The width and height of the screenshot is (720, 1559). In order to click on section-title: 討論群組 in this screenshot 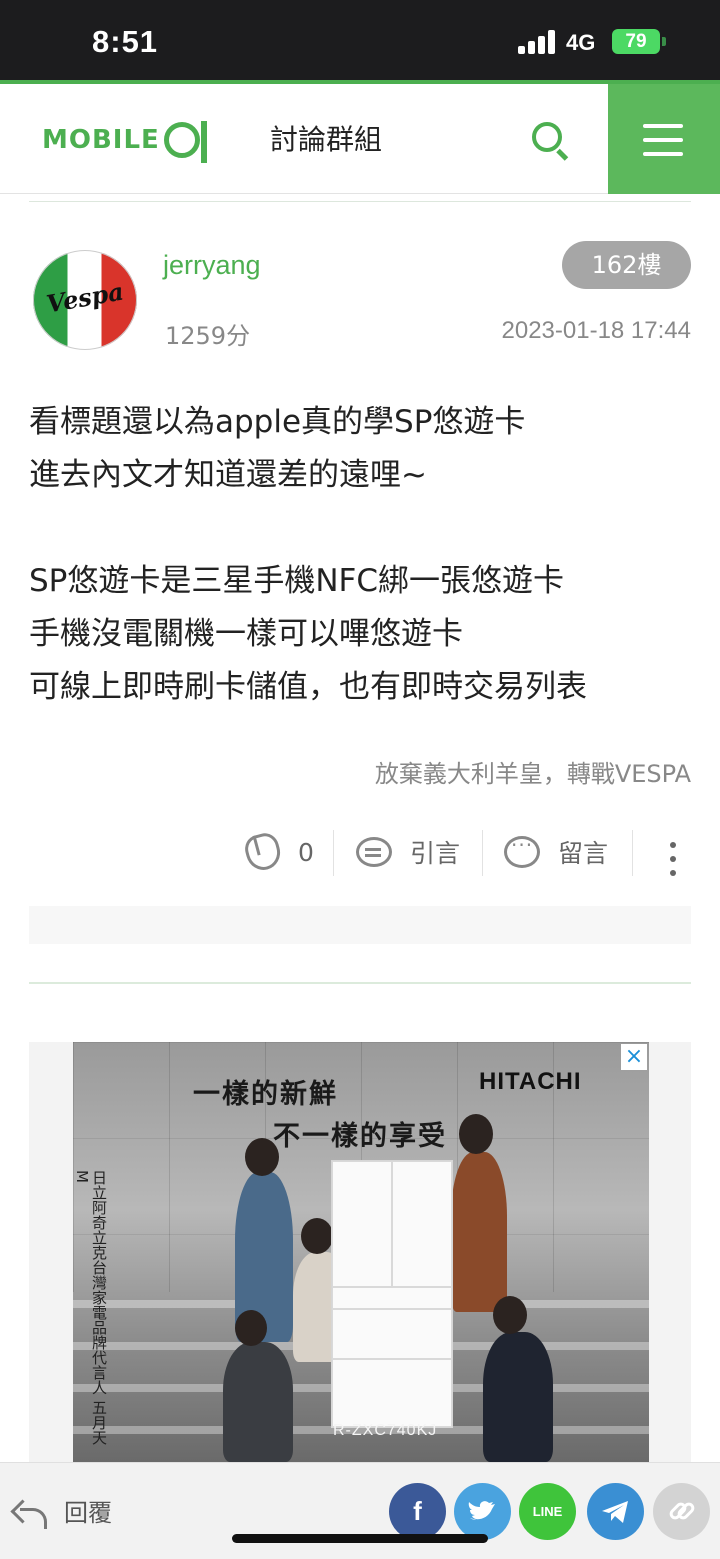, I will do `click(326, 138)`.